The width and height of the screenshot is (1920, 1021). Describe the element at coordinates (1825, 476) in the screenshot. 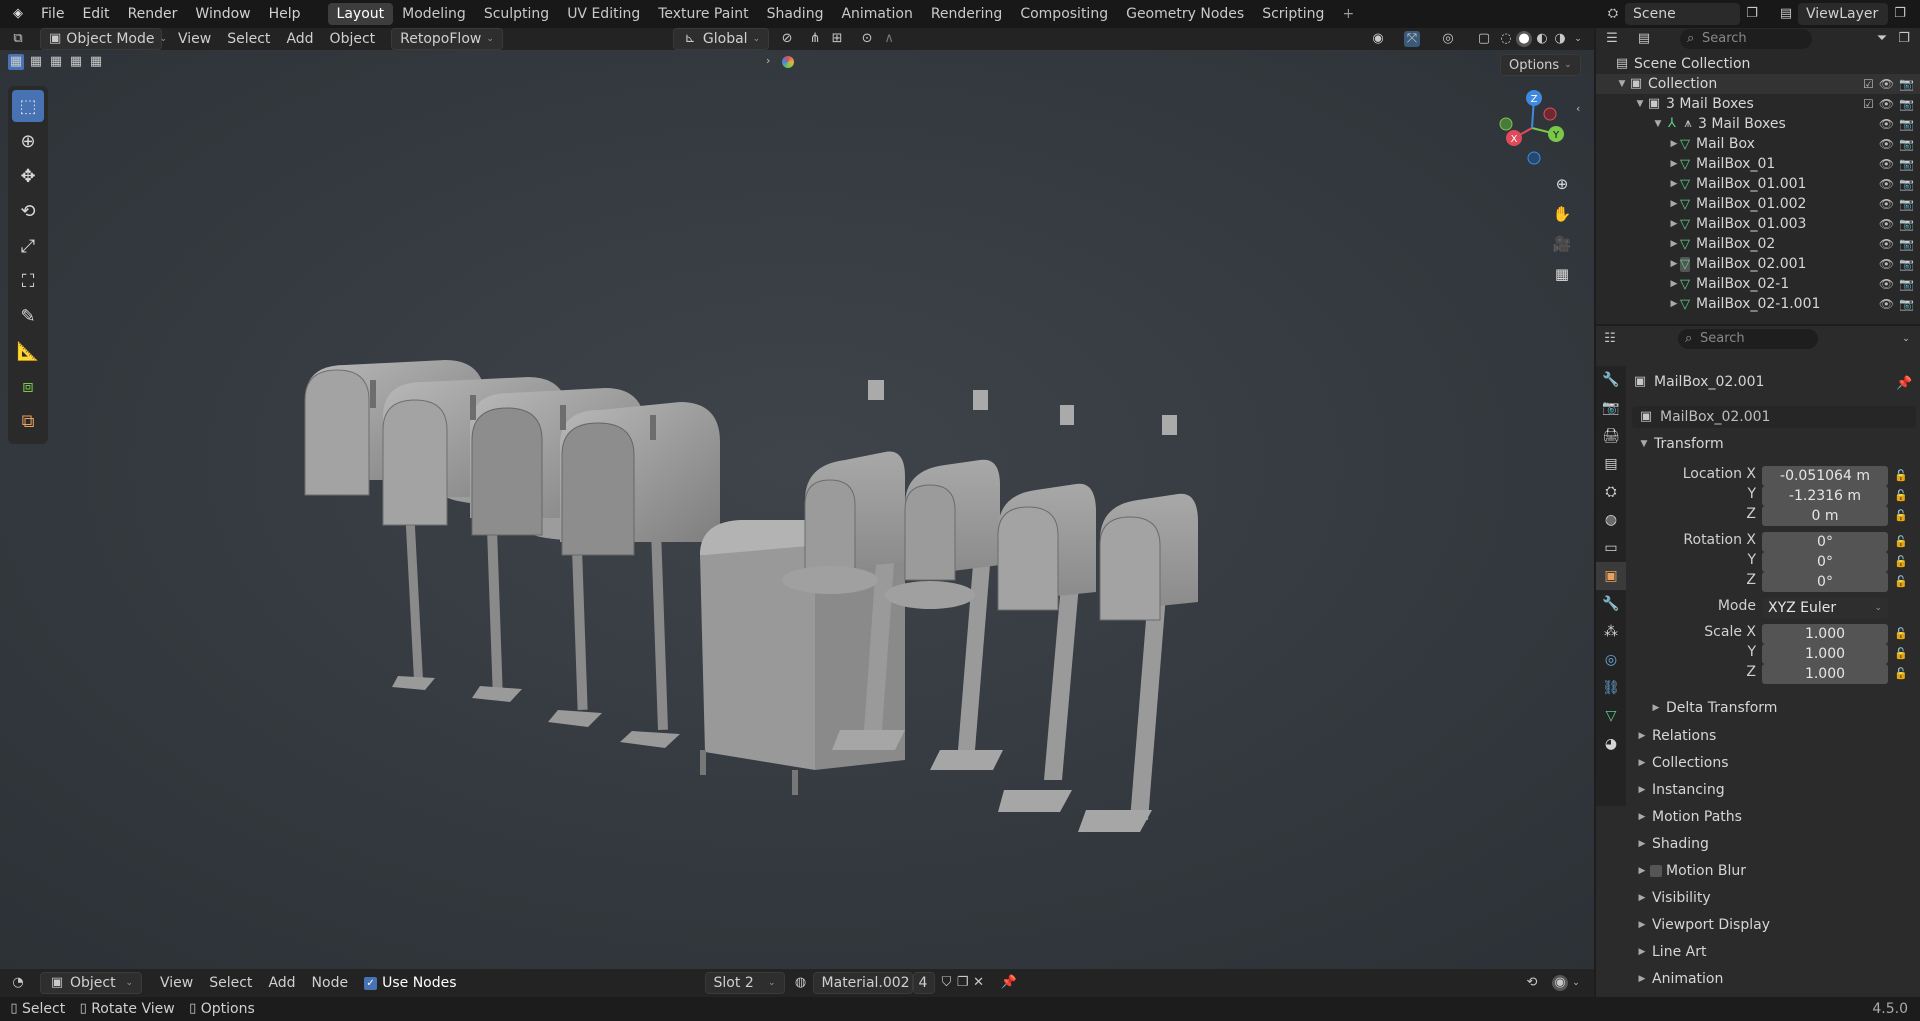

I see `location-x-field: -0.051064 m` at that location.